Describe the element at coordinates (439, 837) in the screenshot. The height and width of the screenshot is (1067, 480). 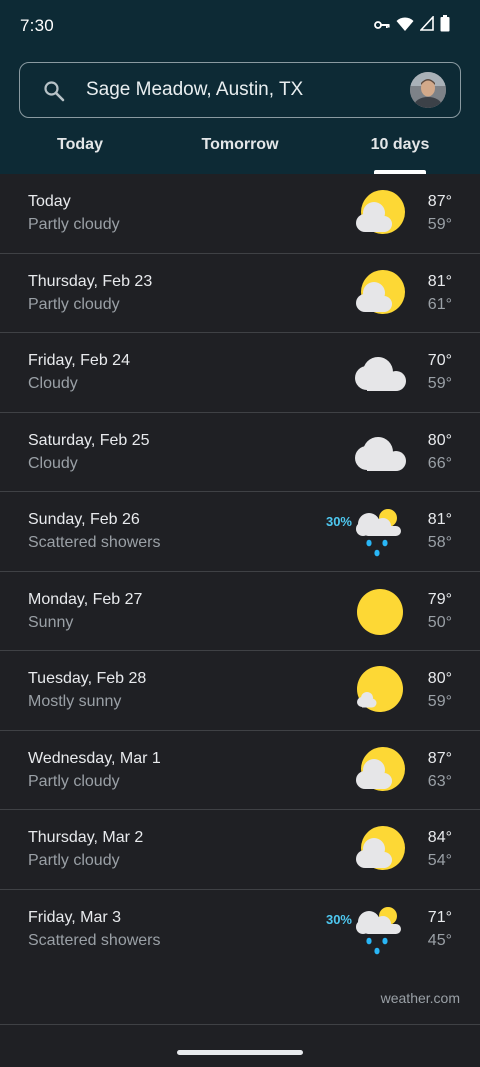
I see `forecast-high: 84°` at that location.